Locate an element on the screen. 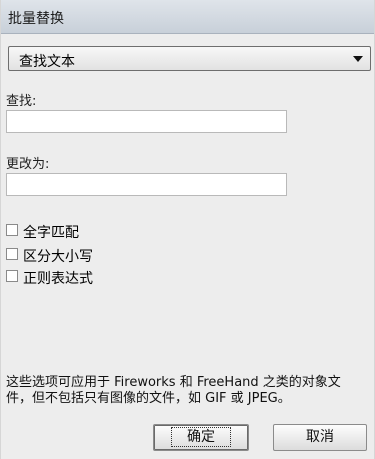 The image size is (375, 459). regex-label: 正则表达式 is located at coordinates (58, 279).